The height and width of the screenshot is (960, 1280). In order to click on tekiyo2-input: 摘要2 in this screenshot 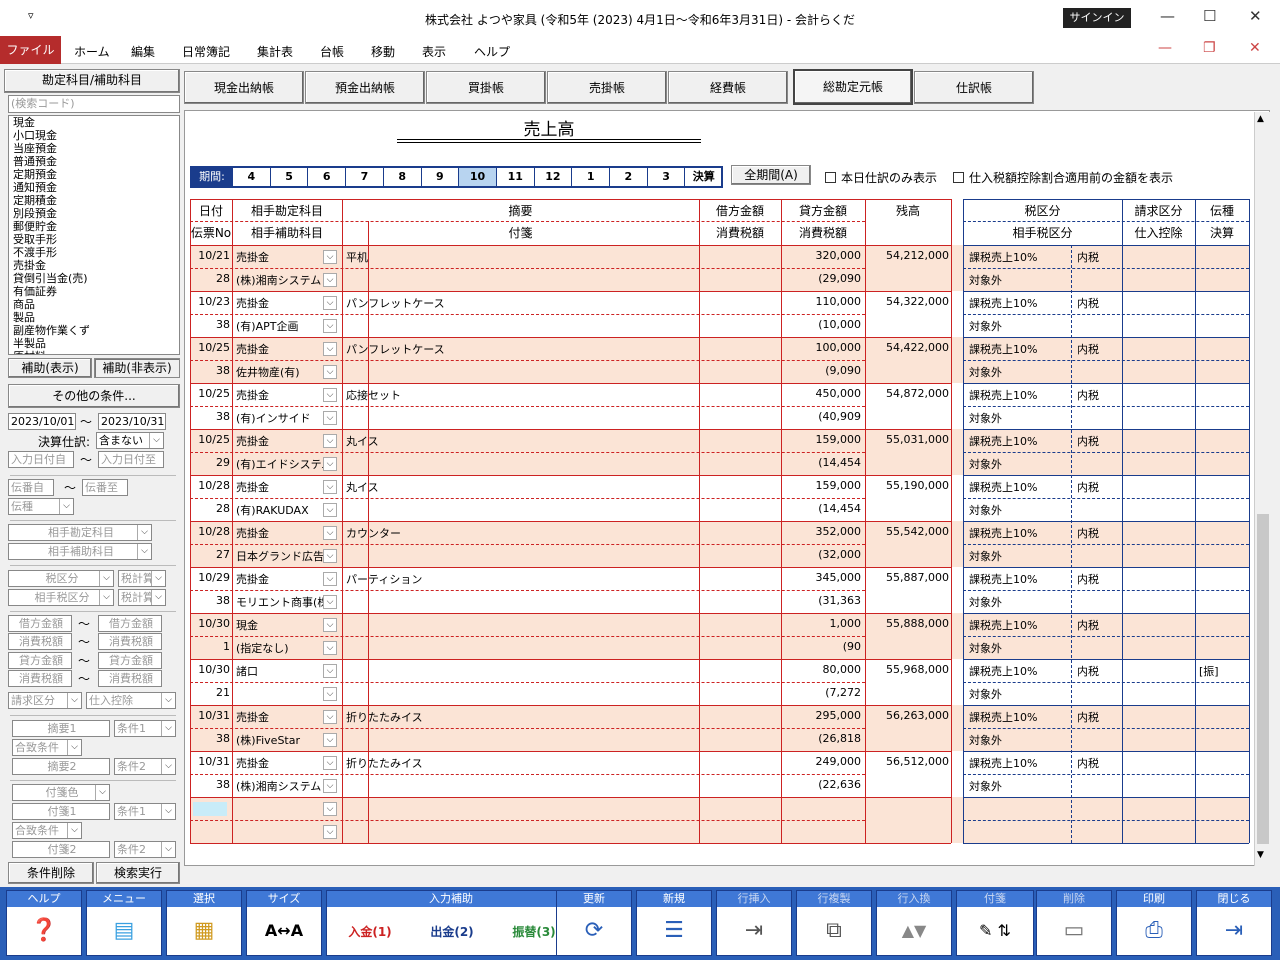, I will do `click(61, 766)`.